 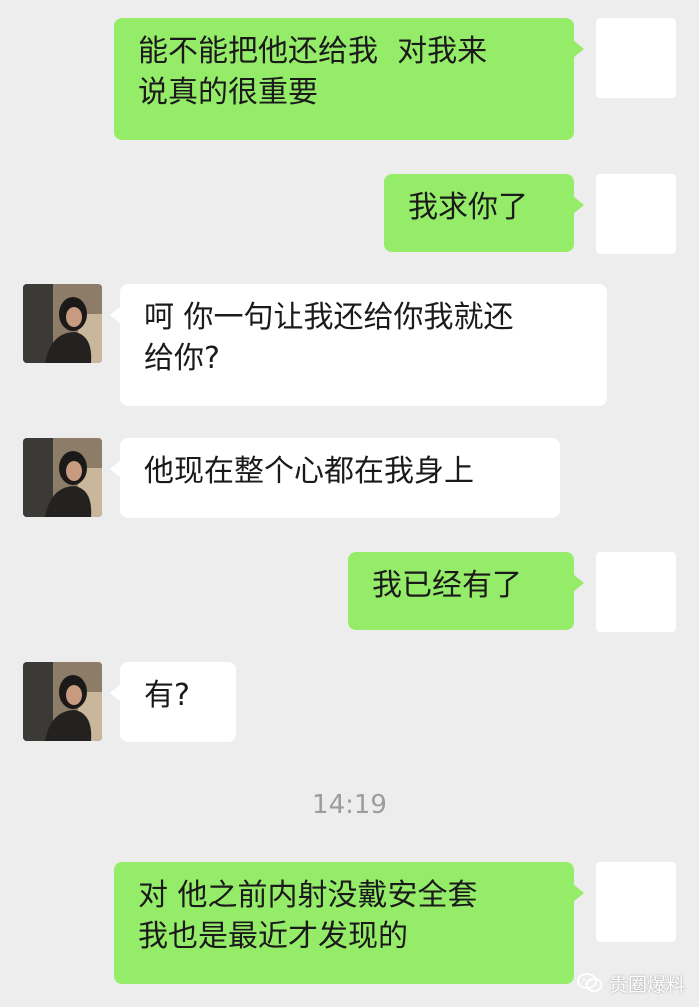 I want to click on message-timestamp: 14:19, so click(x=349, y=805).